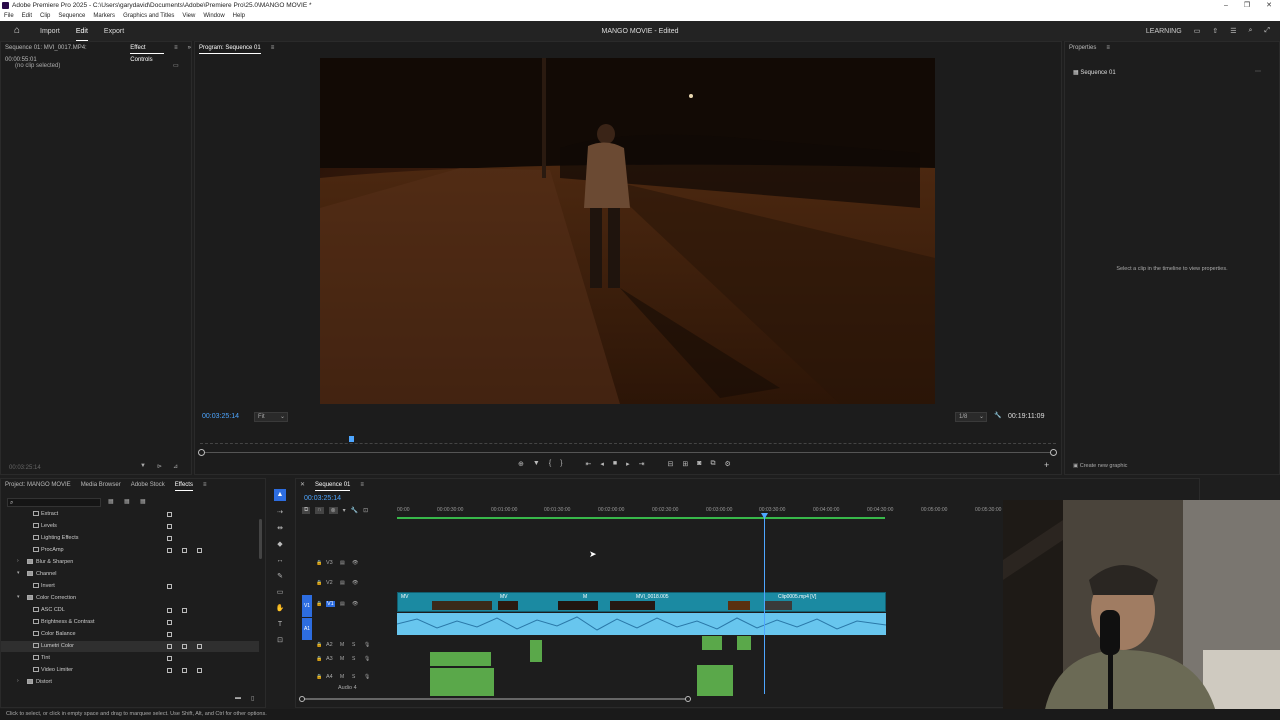 The height and width of the screenshot is (720, 1280). What do you see at coordinates (280, 609) in the screenshot?
I see `hand-tool-icon: ✋` at bounding box center [280, 609].